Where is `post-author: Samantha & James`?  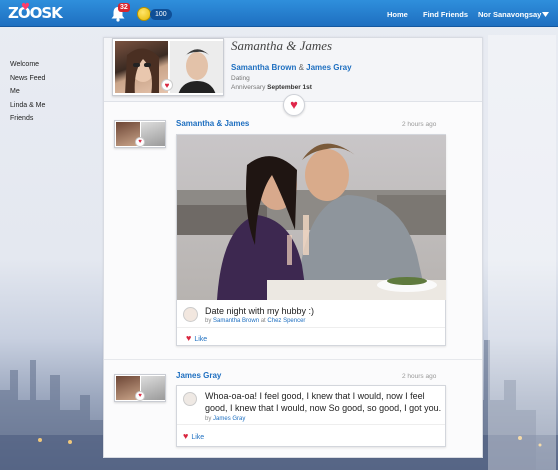
post-author: Samantha & James is located at coordinates (212, 123).